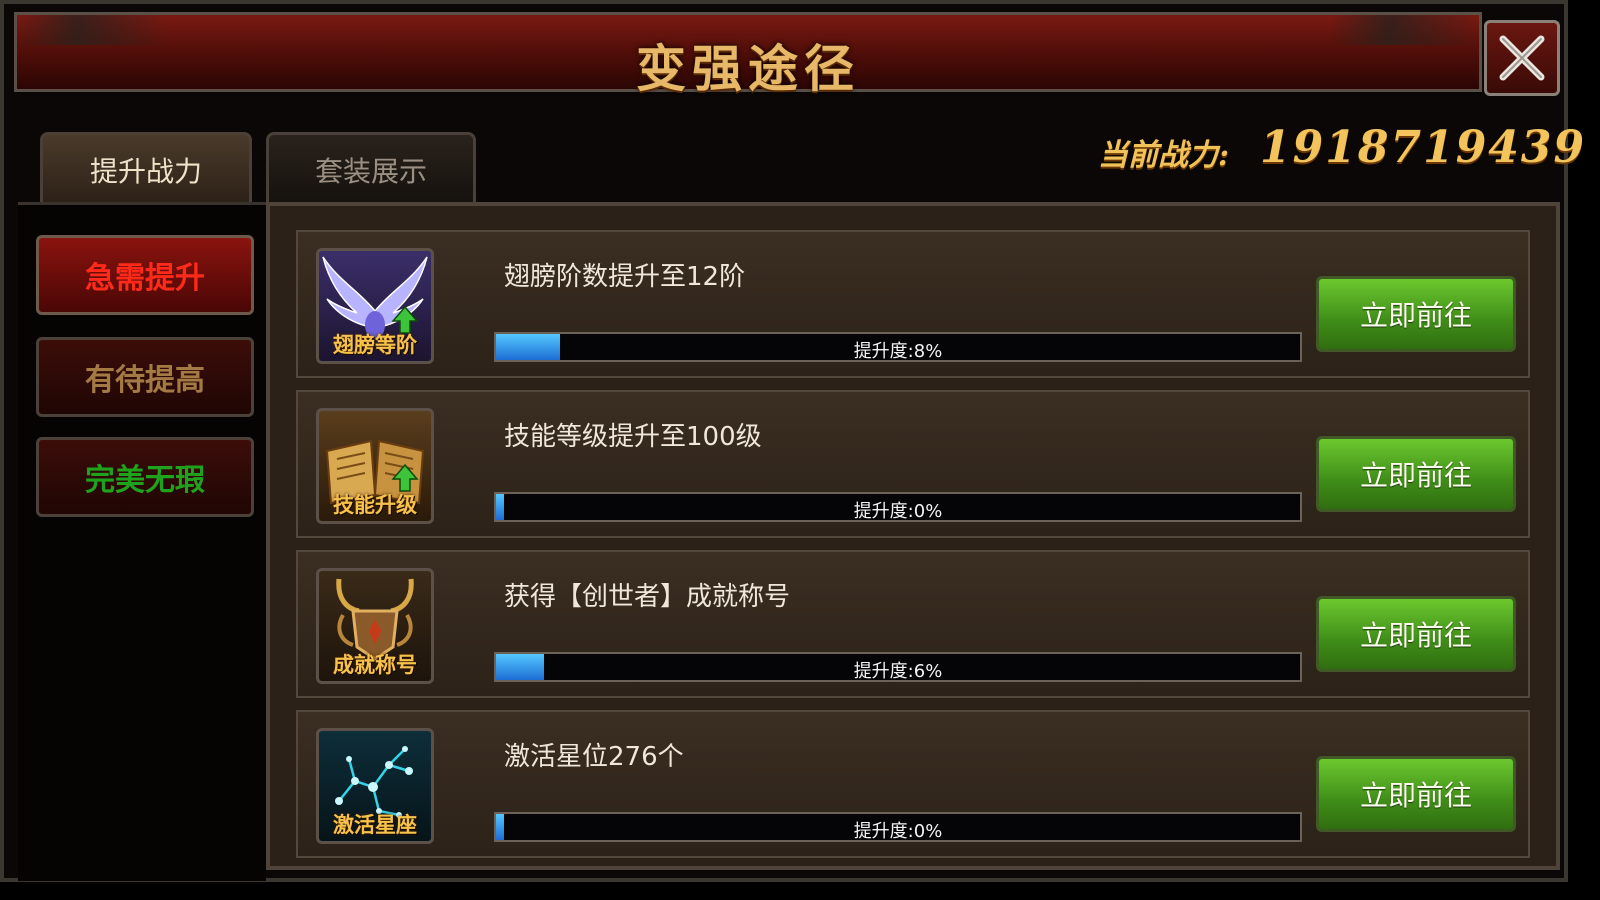 Image resolution: width=1600 pixels, height=900 pixels. Describe the element at coordinates (1164, 155) in the screenshot. I see `power-label: 当前战力:` at that location.